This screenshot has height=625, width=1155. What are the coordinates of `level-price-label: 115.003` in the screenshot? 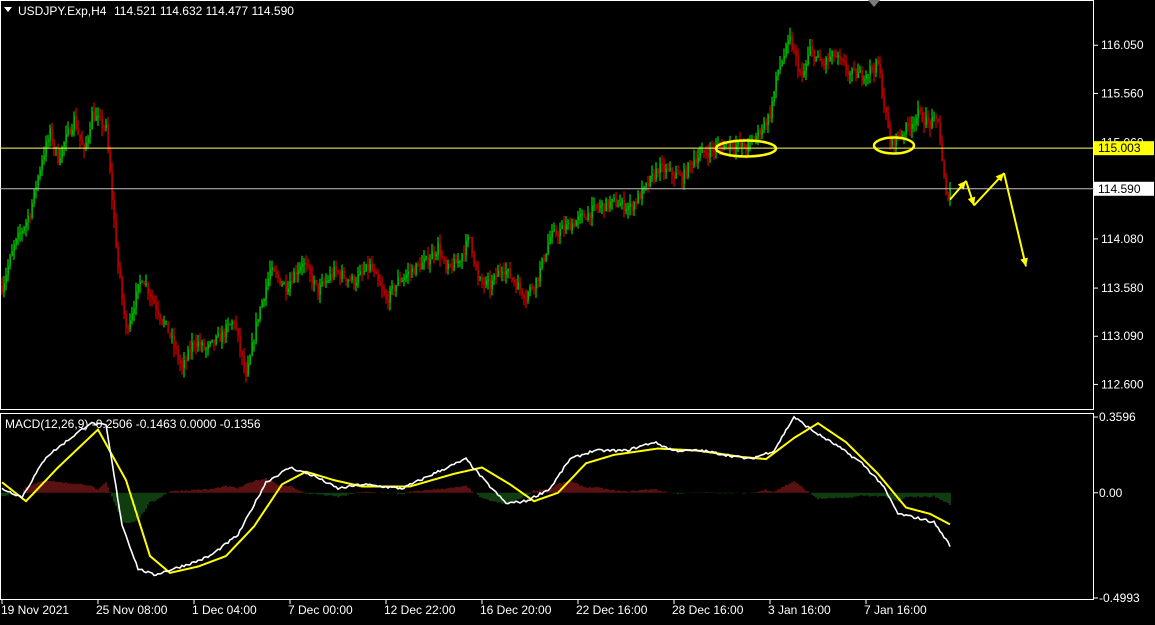 It's located at (1119, 148).